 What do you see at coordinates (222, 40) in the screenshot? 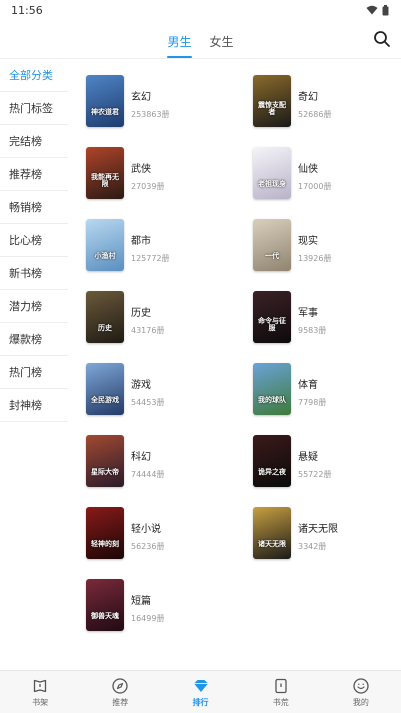
I see `tab-female: 女生` at bounding box center [222, 40].